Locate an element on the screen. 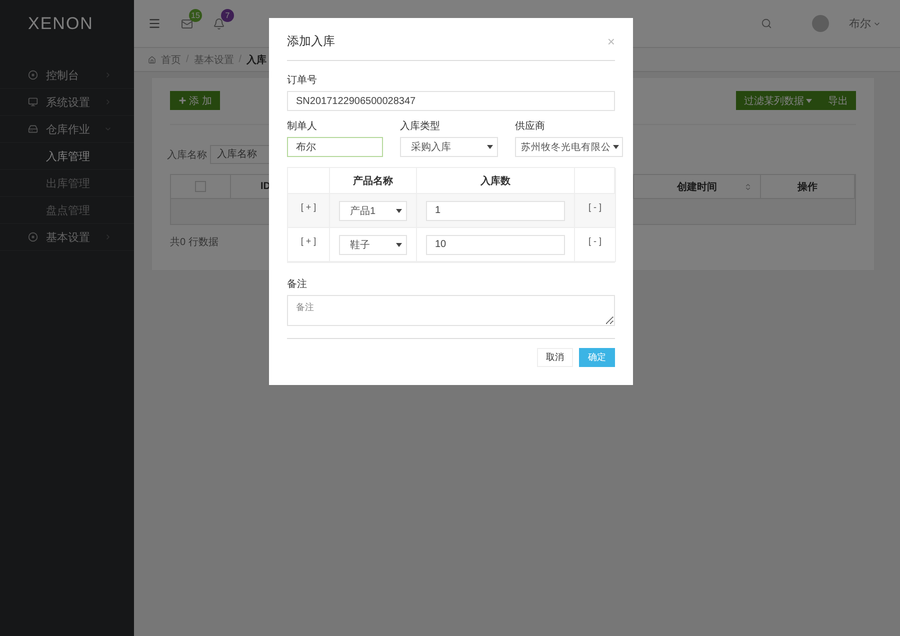 The width and height of the screenshot is (900, 636). product-select: 产品1 is located at coordinates (373, 210).